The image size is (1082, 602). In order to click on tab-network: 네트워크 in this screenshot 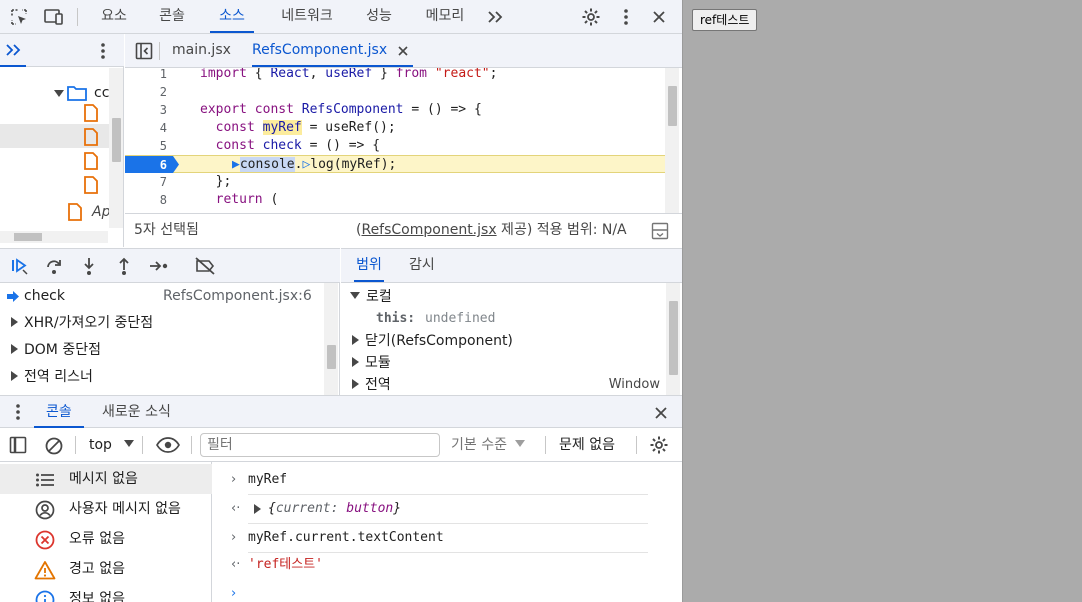, I will do `click(307, 16)`.